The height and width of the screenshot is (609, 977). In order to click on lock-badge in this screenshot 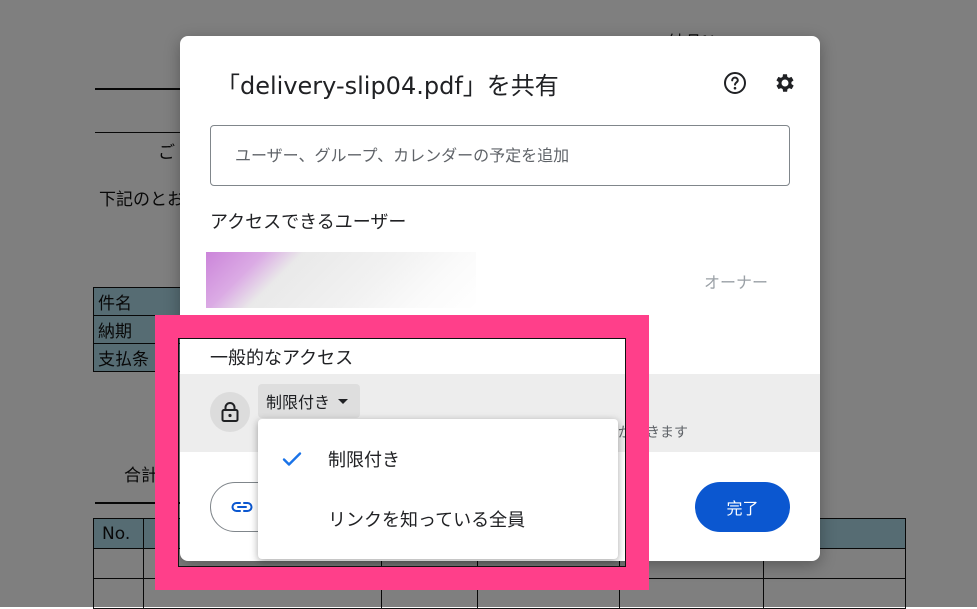, I will do `click(230, 412)`.